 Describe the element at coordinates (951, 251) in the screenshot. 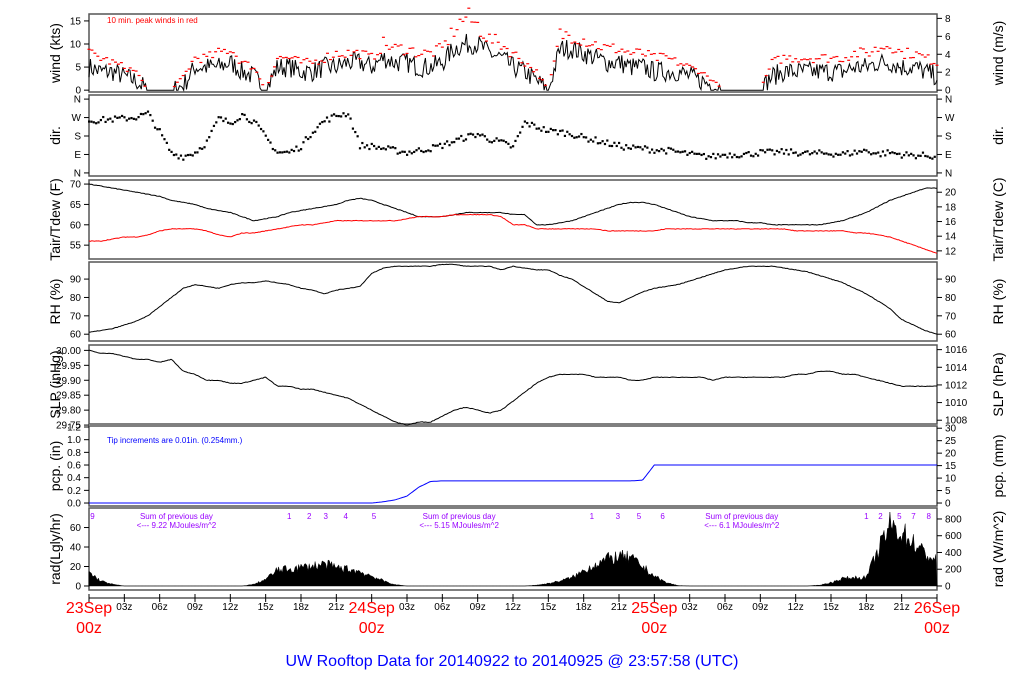

I see `y-tick-right-label: 12` at that location.